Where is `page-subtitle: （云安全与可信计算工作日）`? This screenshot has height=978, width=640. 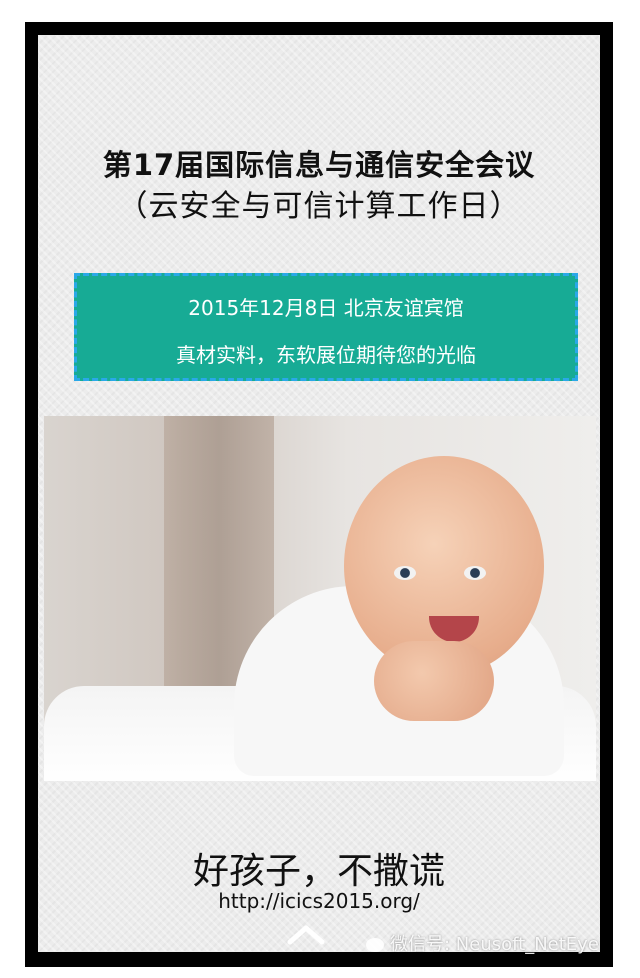
page-subtitle: （云安全与可信计算工作日） is located at coordinates (319, 206).